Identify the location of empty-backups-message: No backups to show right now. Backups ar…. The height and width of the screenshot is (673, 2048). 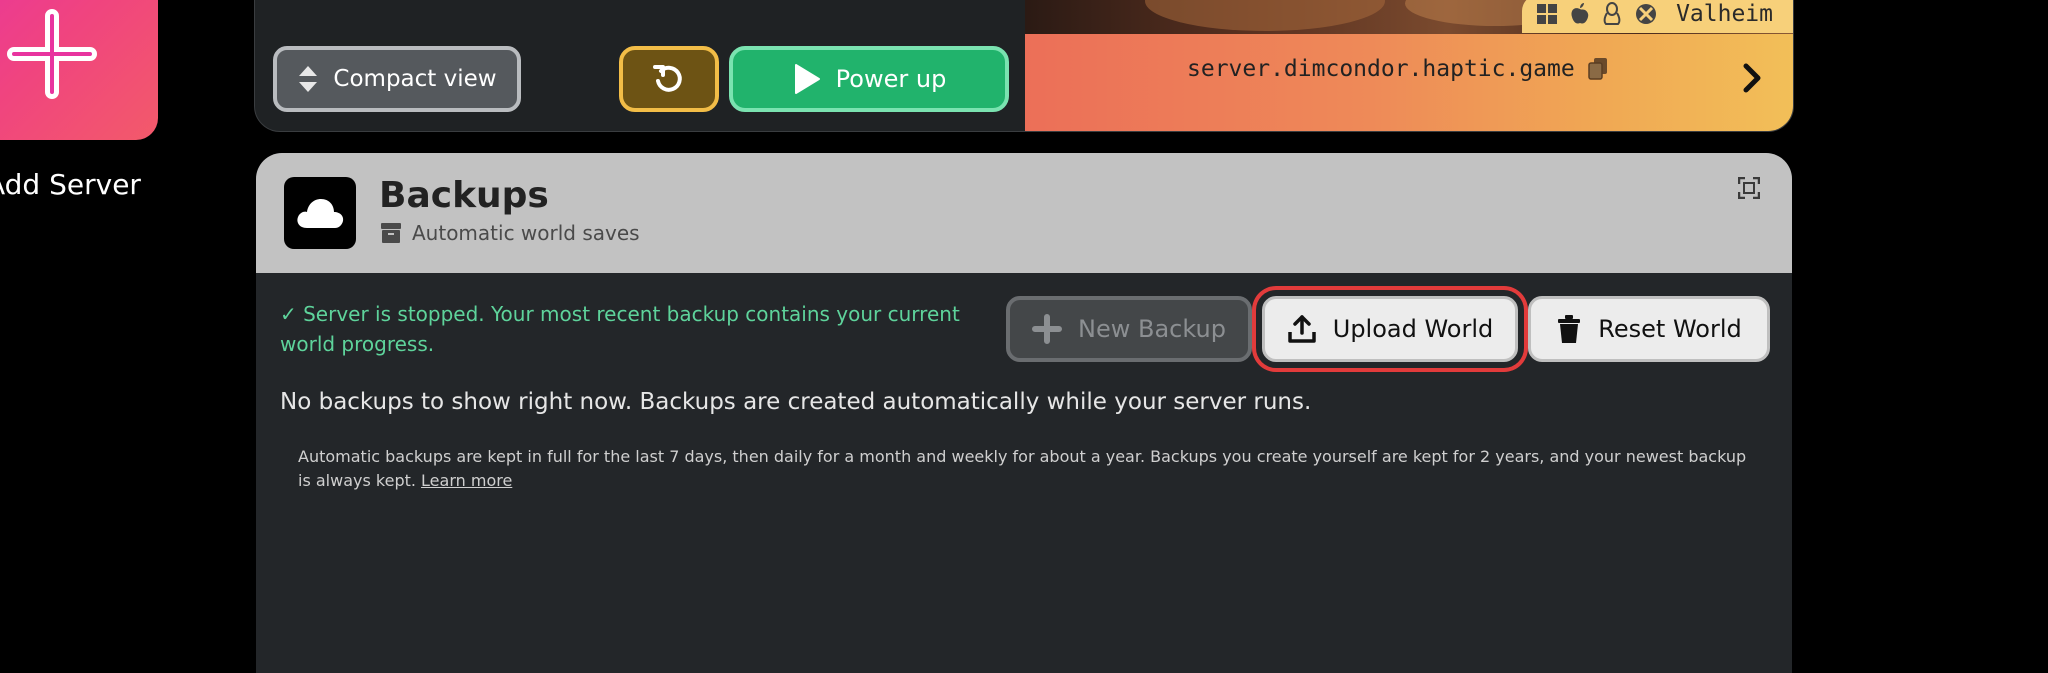
(796, 402).